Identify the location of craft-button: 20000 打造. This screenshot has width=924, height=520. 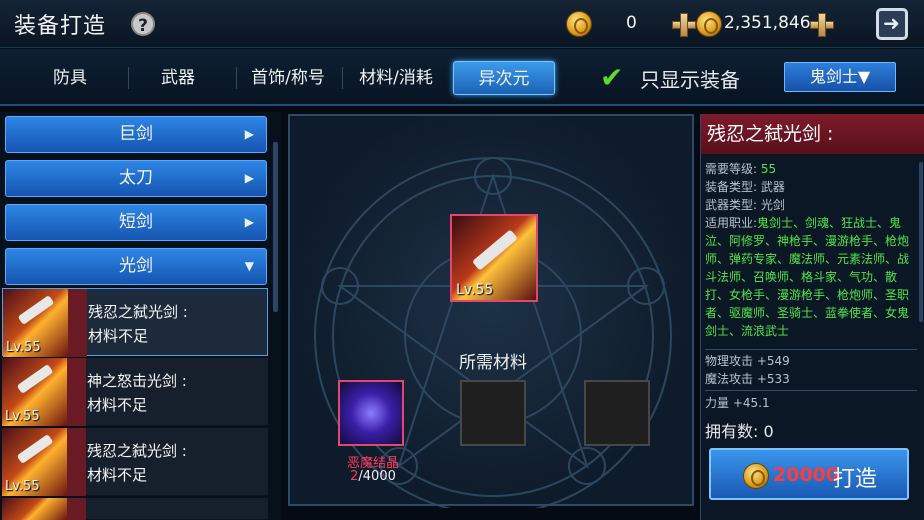
(809, 474).